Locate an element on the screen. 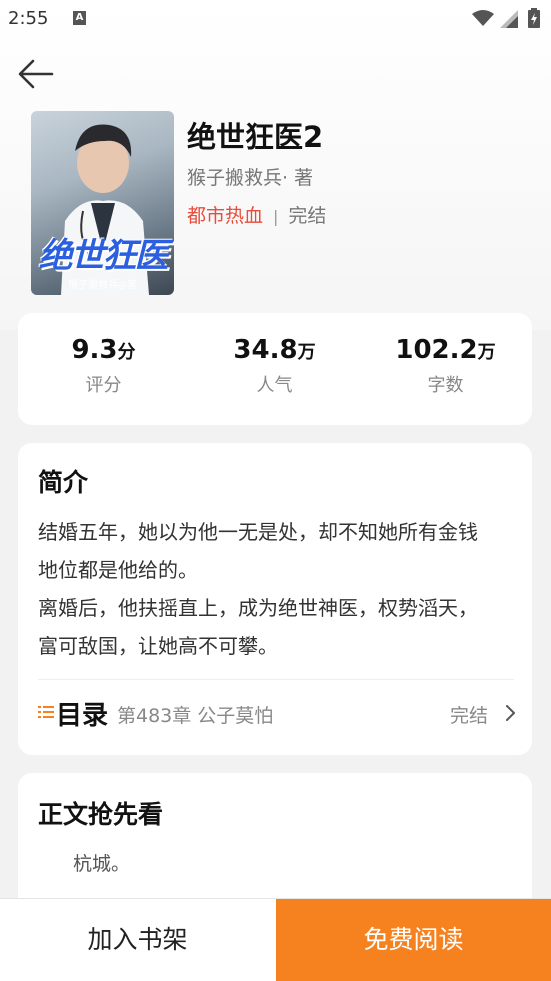 The height and width of the screenshot is (981, 551). arrow-left-icon is located at coordinates (36, 74).